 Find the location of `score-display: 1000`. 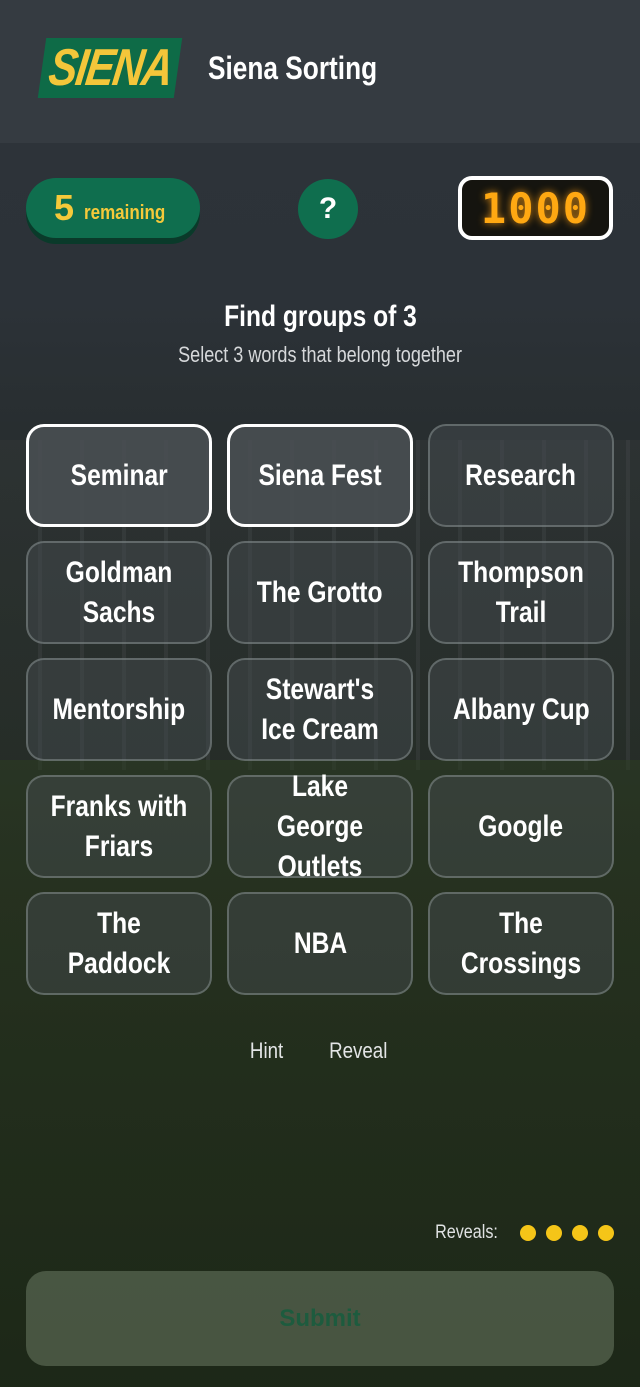

score-display: 1000 is located at coordinates (535, 208).